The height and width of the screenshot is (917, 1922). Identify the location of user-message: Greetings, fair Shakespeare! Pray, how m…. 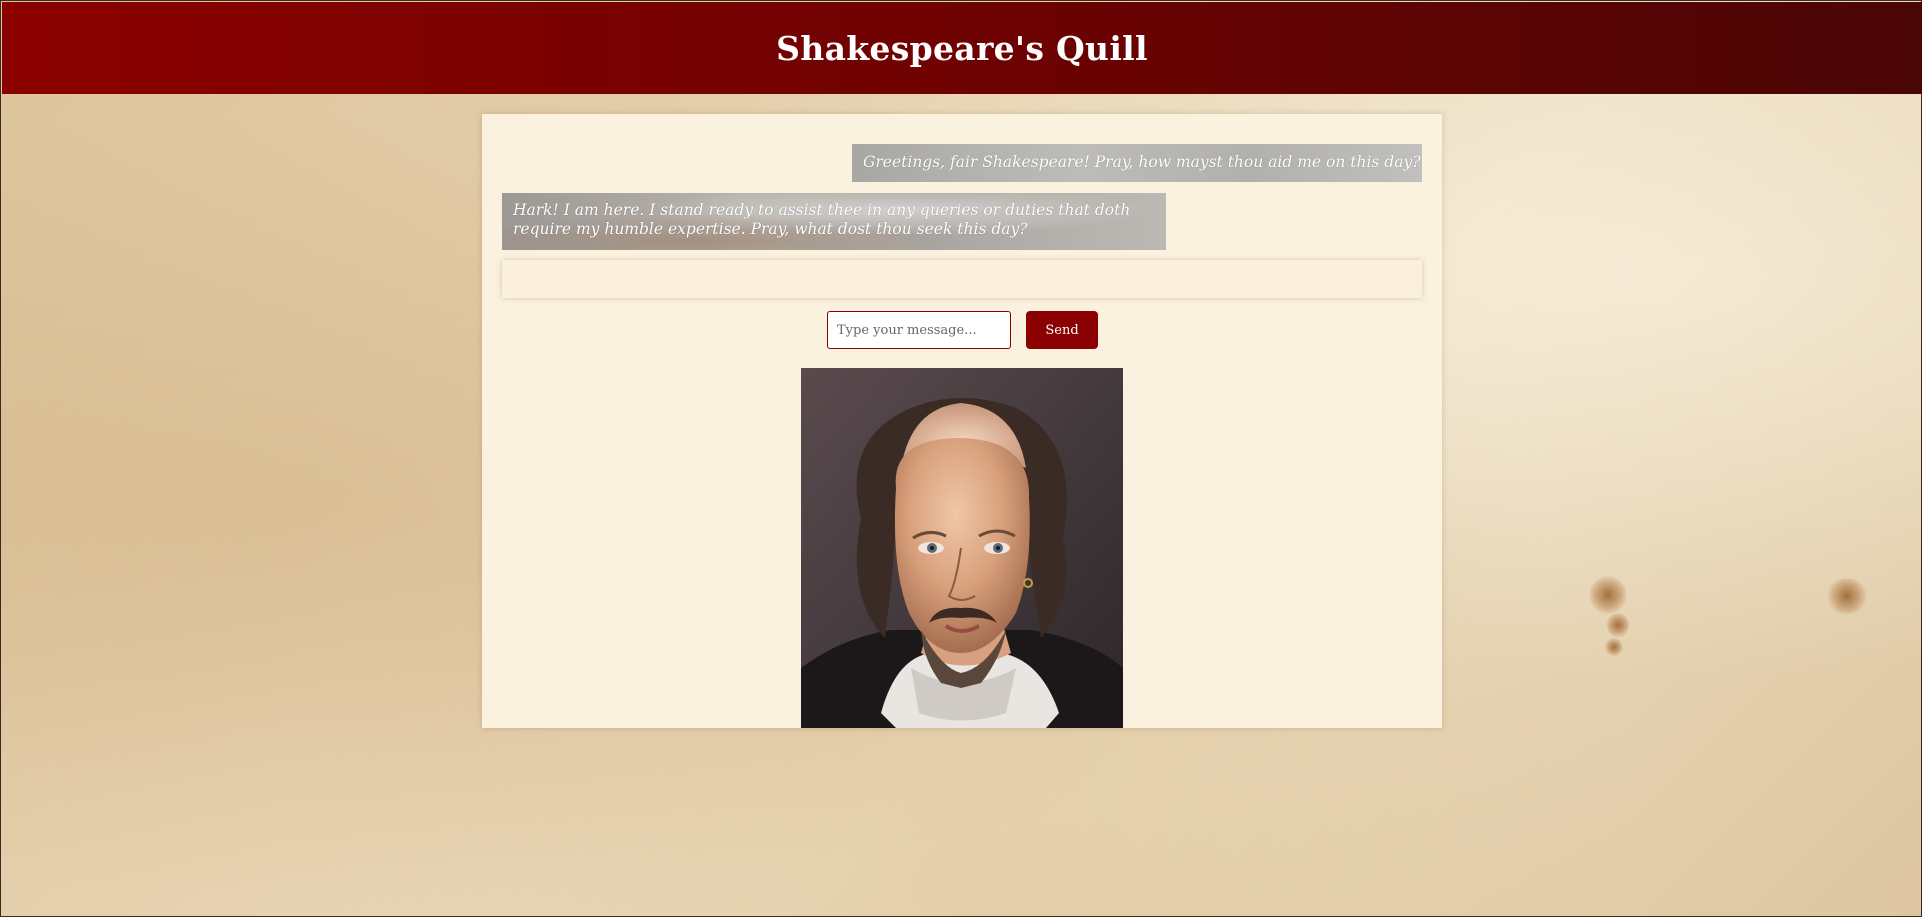
(1137, 163).